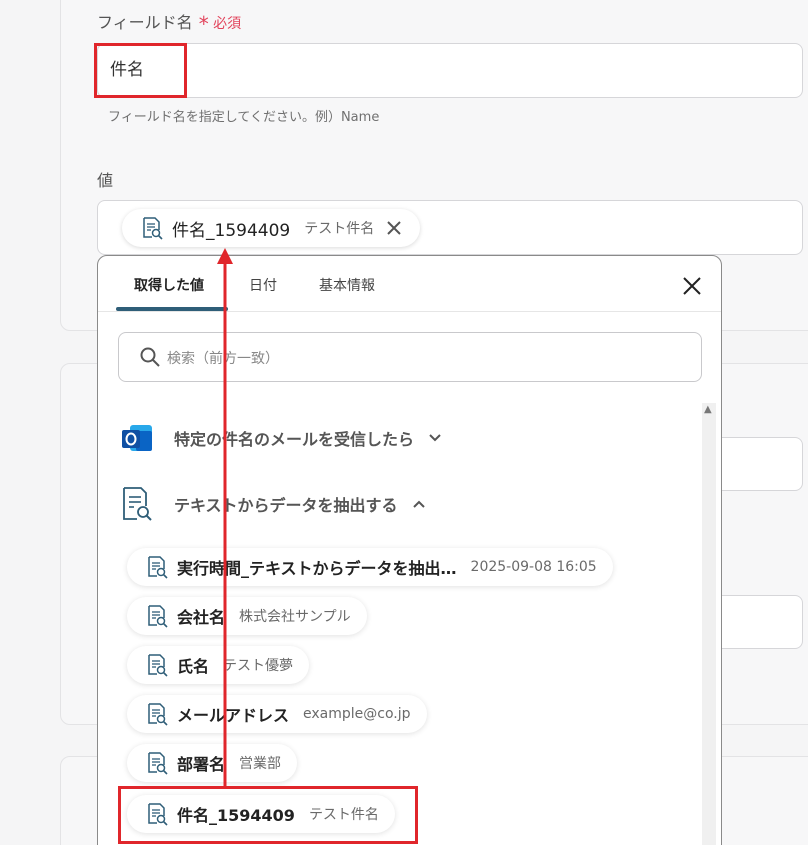 Image resolution: width=808 pixels, height=845 pixels. What do you see at coordinates (193, 666) in the screenshot?
I see `item-name: 氏名` at bounding box center [193, 666].